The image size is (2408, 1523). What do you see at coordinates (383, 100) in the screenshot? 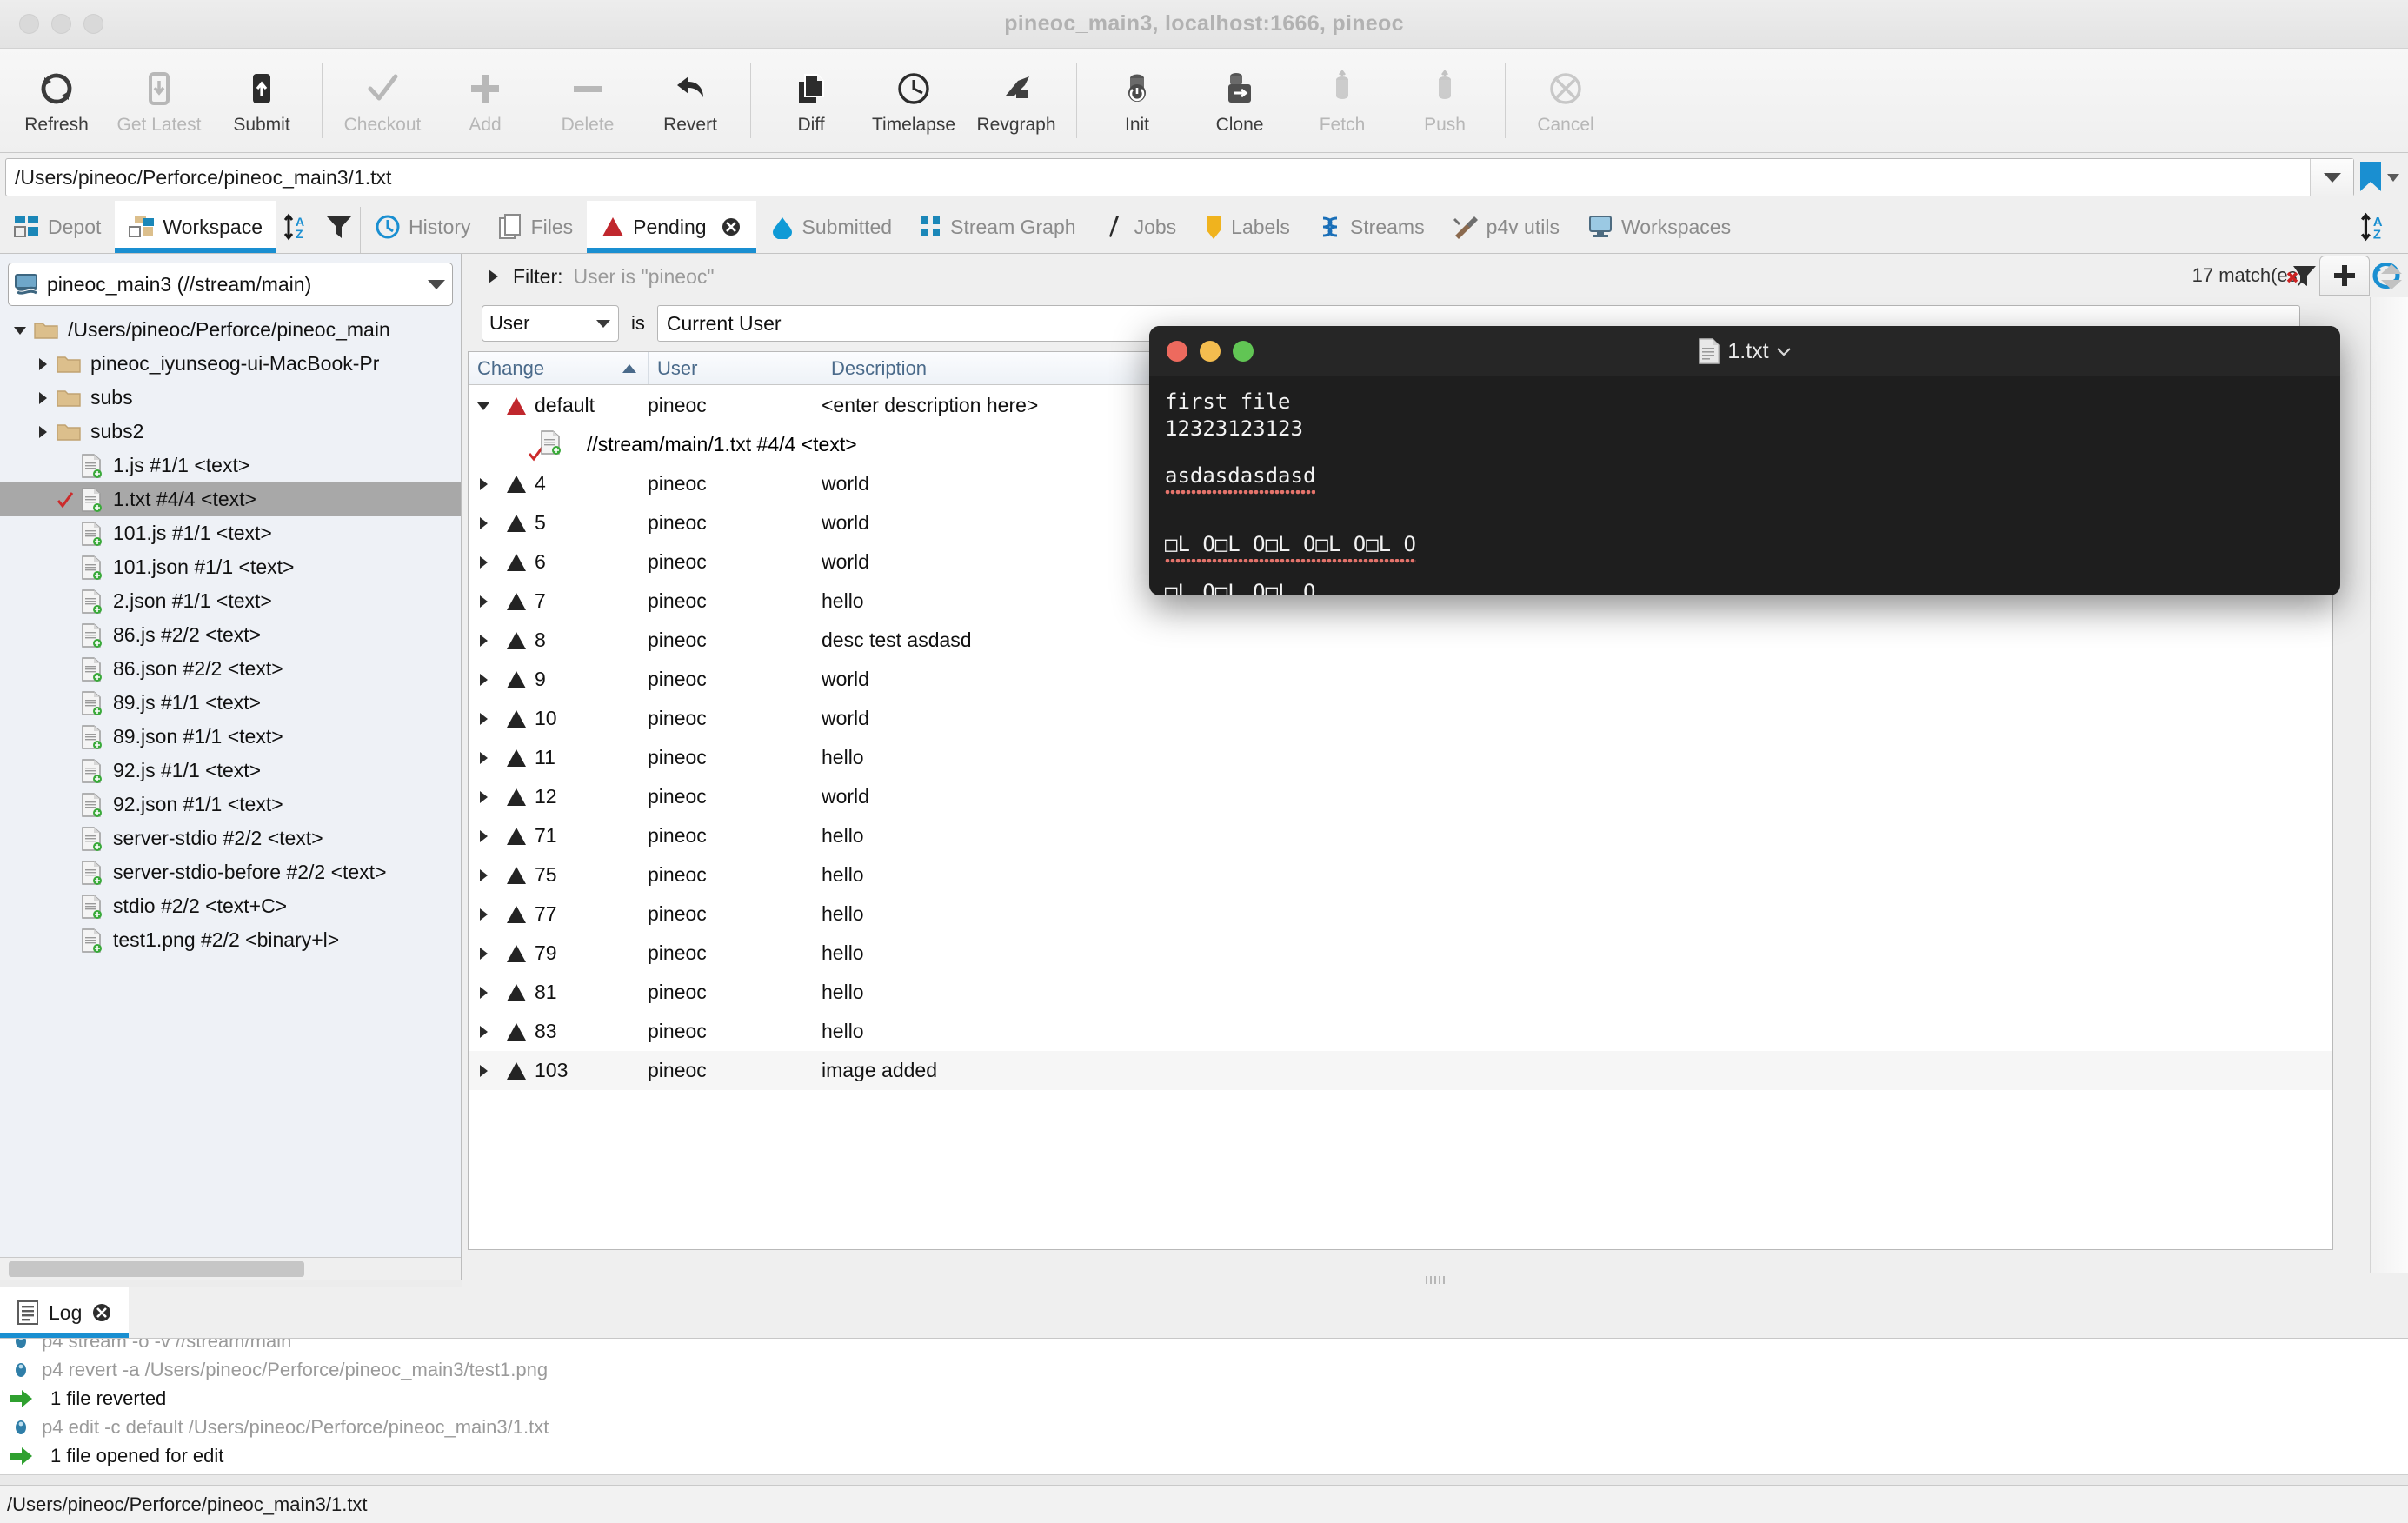
I see `checkout-button: Checkout` at bounding box center [383, 100].